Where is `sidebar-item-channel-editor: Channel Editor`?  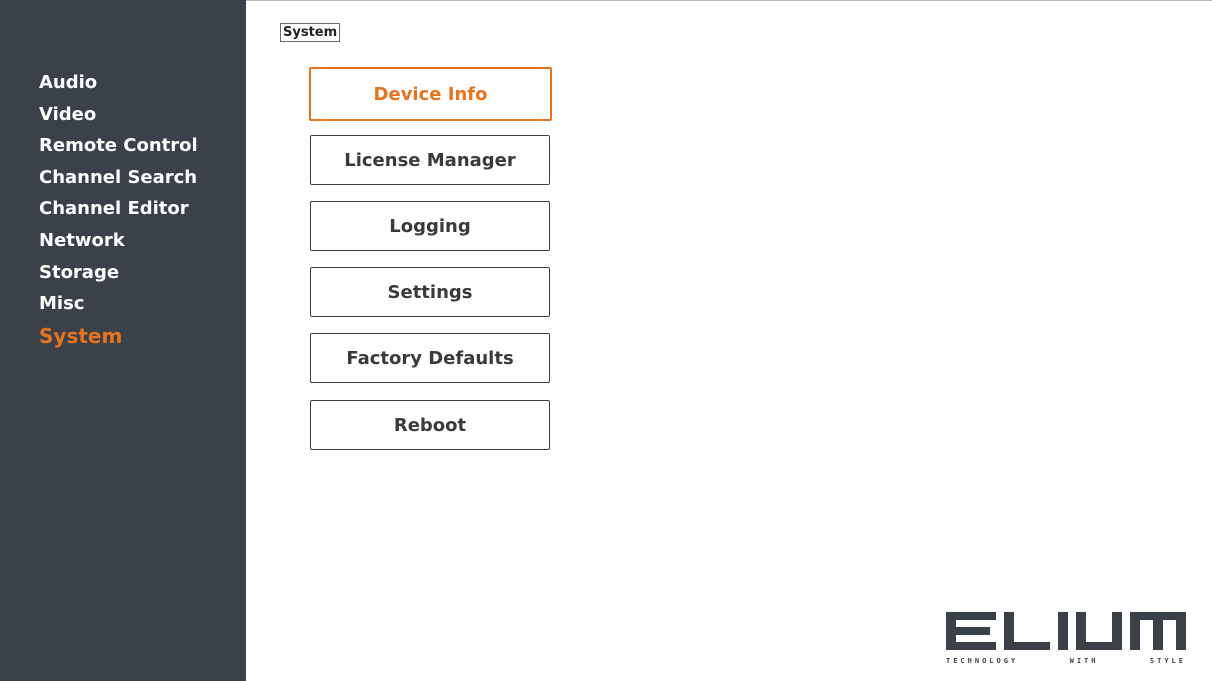 sidebar-item-channel-editor: Channel Editor is located at coordinates (118, 213).